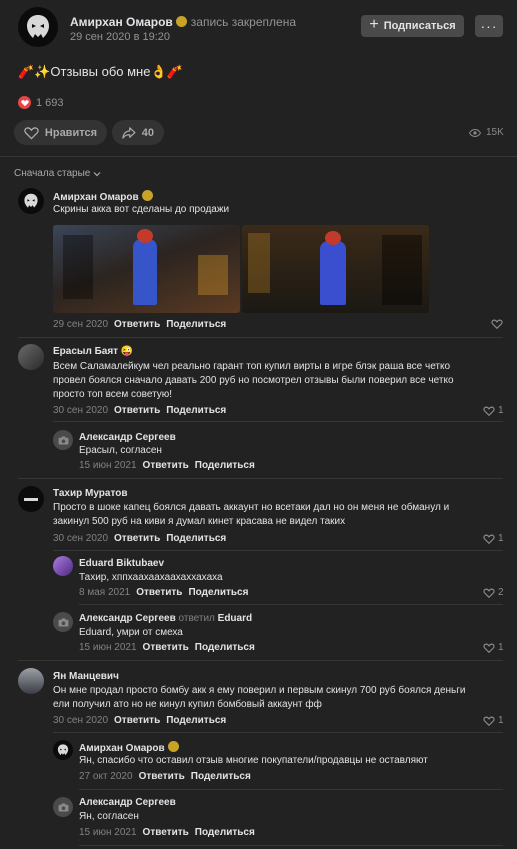 This screenshot has height=849, width=517. Describe the element at coordinates (235, 618) in the screenshot. I see `replied-to-name: Eduard` at that location.